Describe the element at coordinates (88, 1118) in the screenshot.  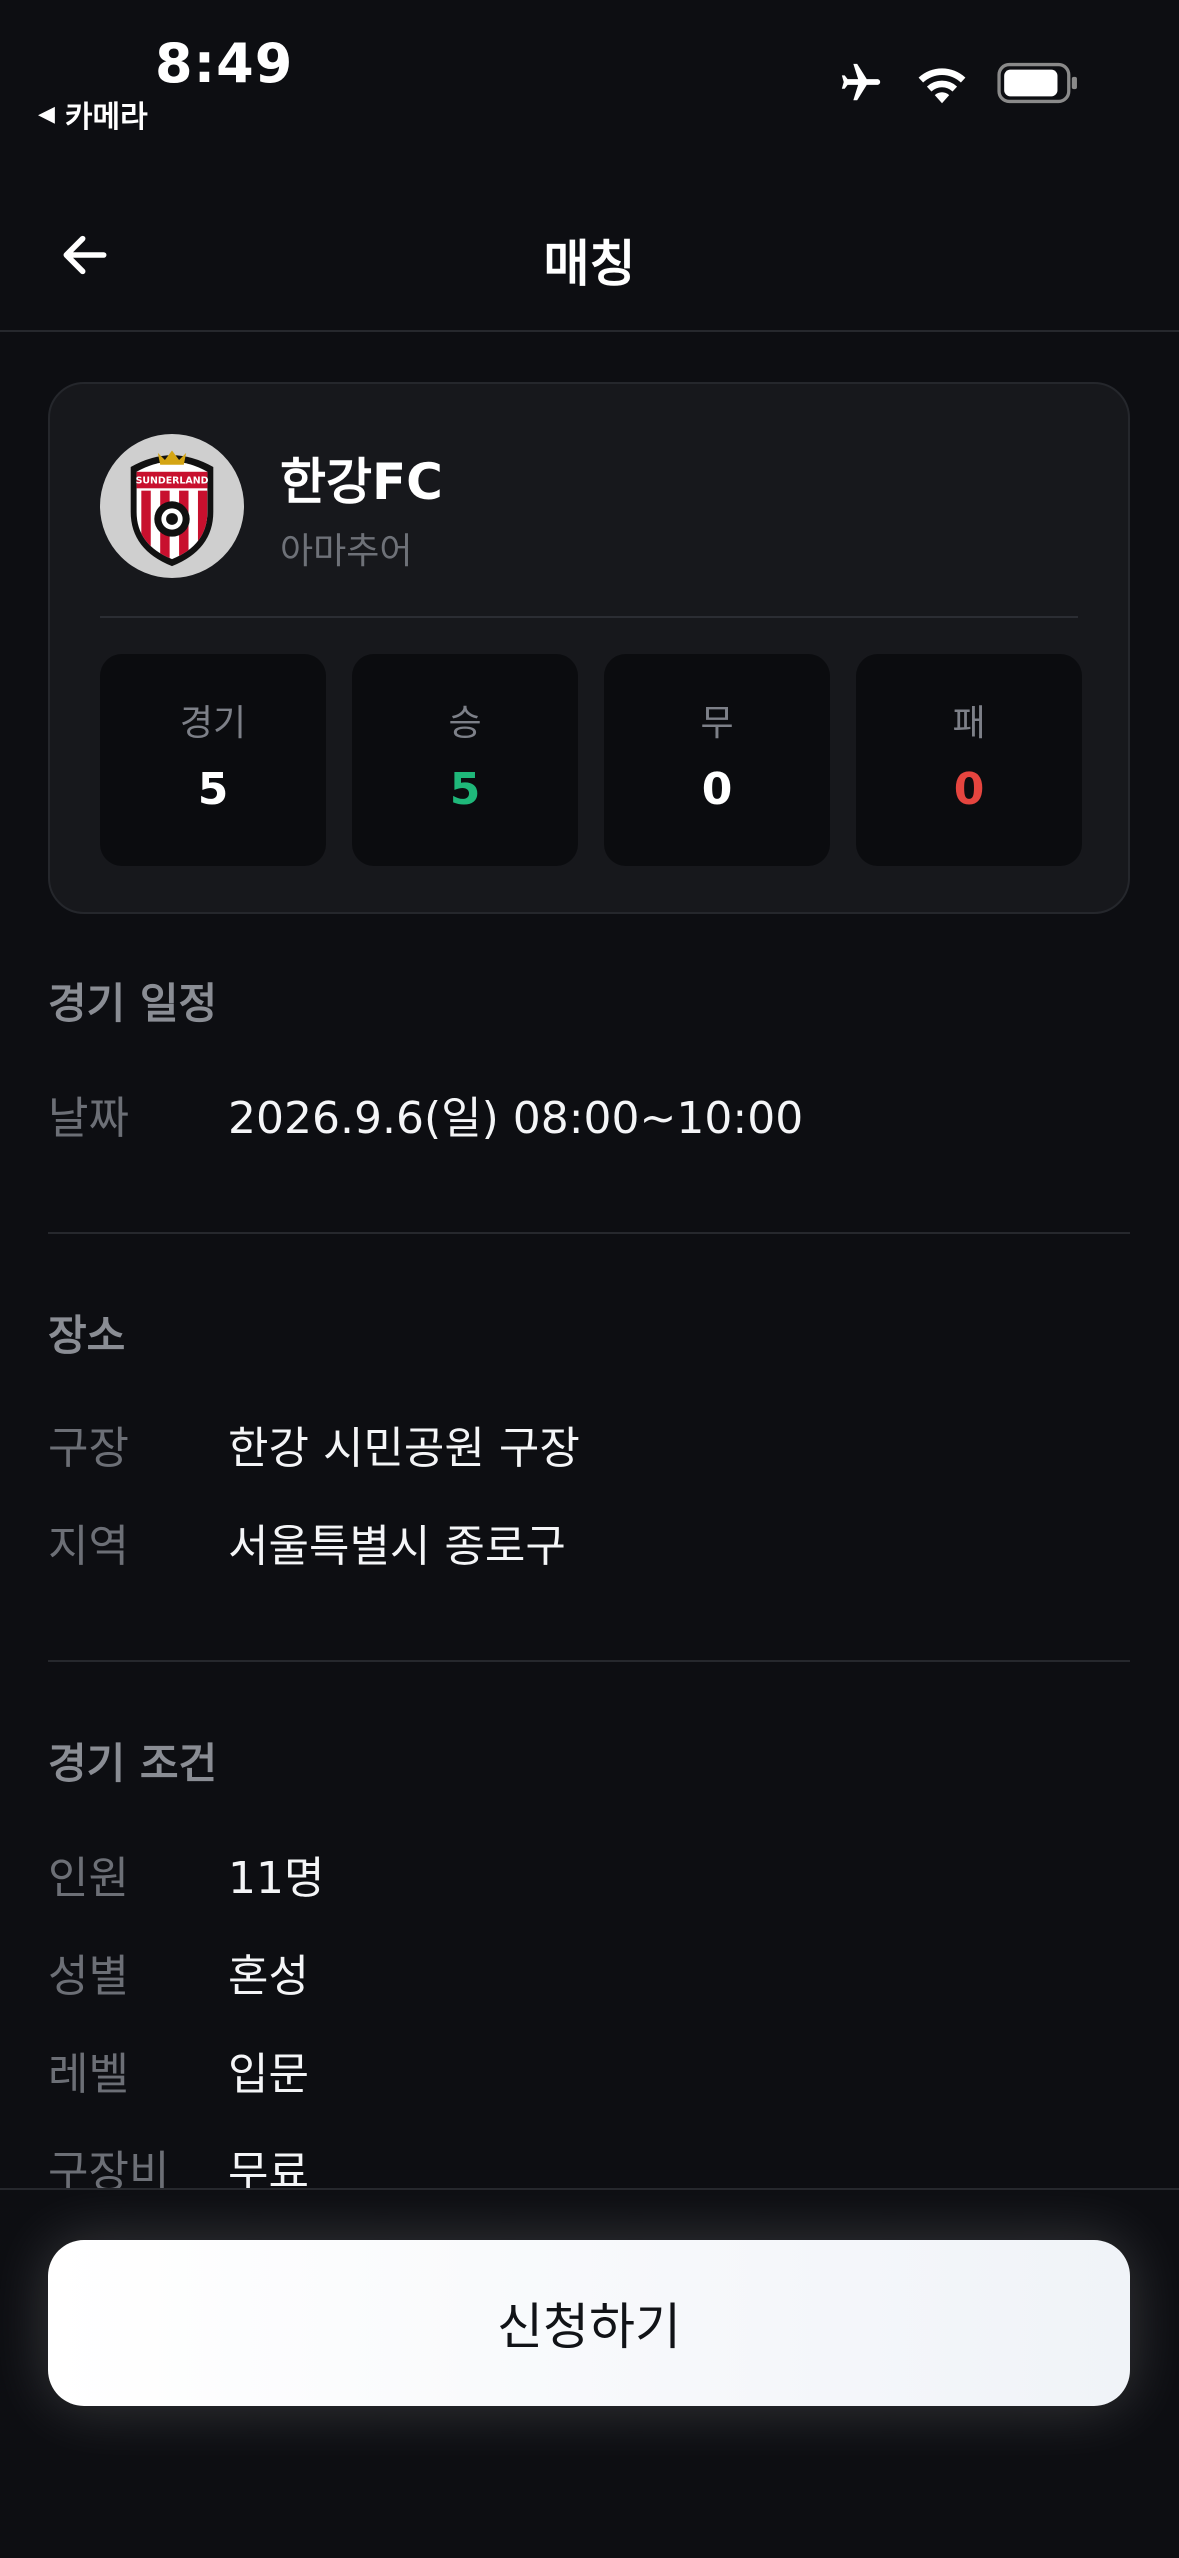
I see `date-label: 날짜` at that location.